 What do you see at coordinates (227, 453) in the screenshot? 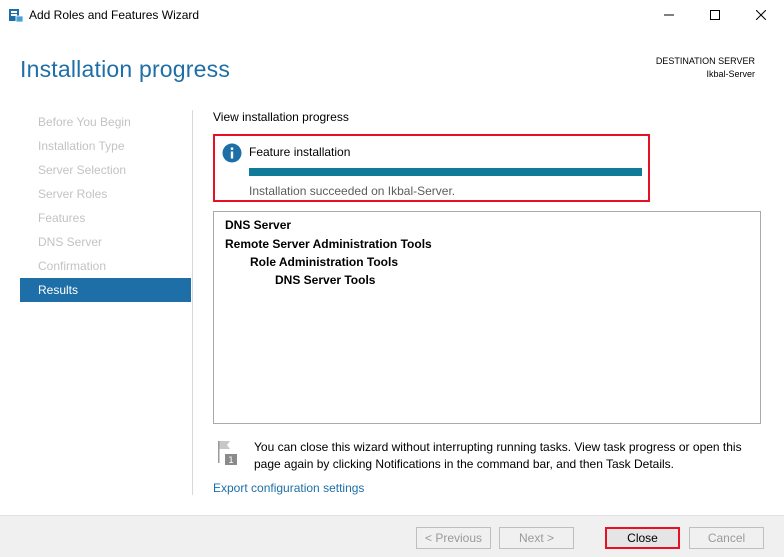
I see `notification-flag-icon: 1` at bounding box center [227, 453].